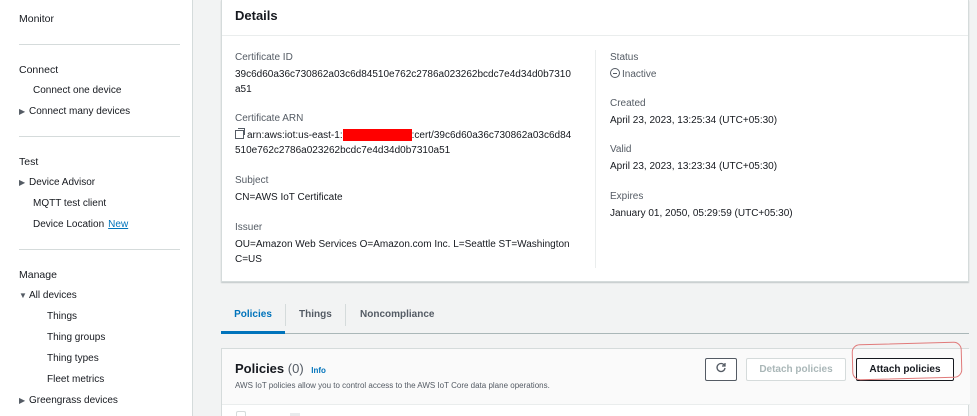  I want to click on status-value: Inactive, so click(633, 74).